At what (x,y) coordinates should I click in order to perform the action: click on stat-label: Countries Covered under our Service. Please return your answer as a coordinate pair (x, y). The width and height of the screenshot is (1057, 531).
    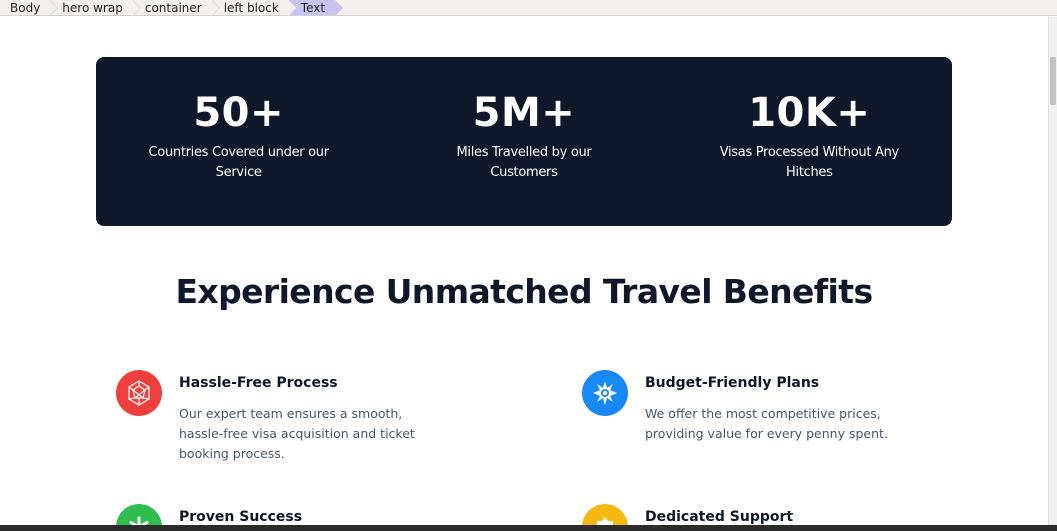
    Looking at the image, I should click on (239, 162).